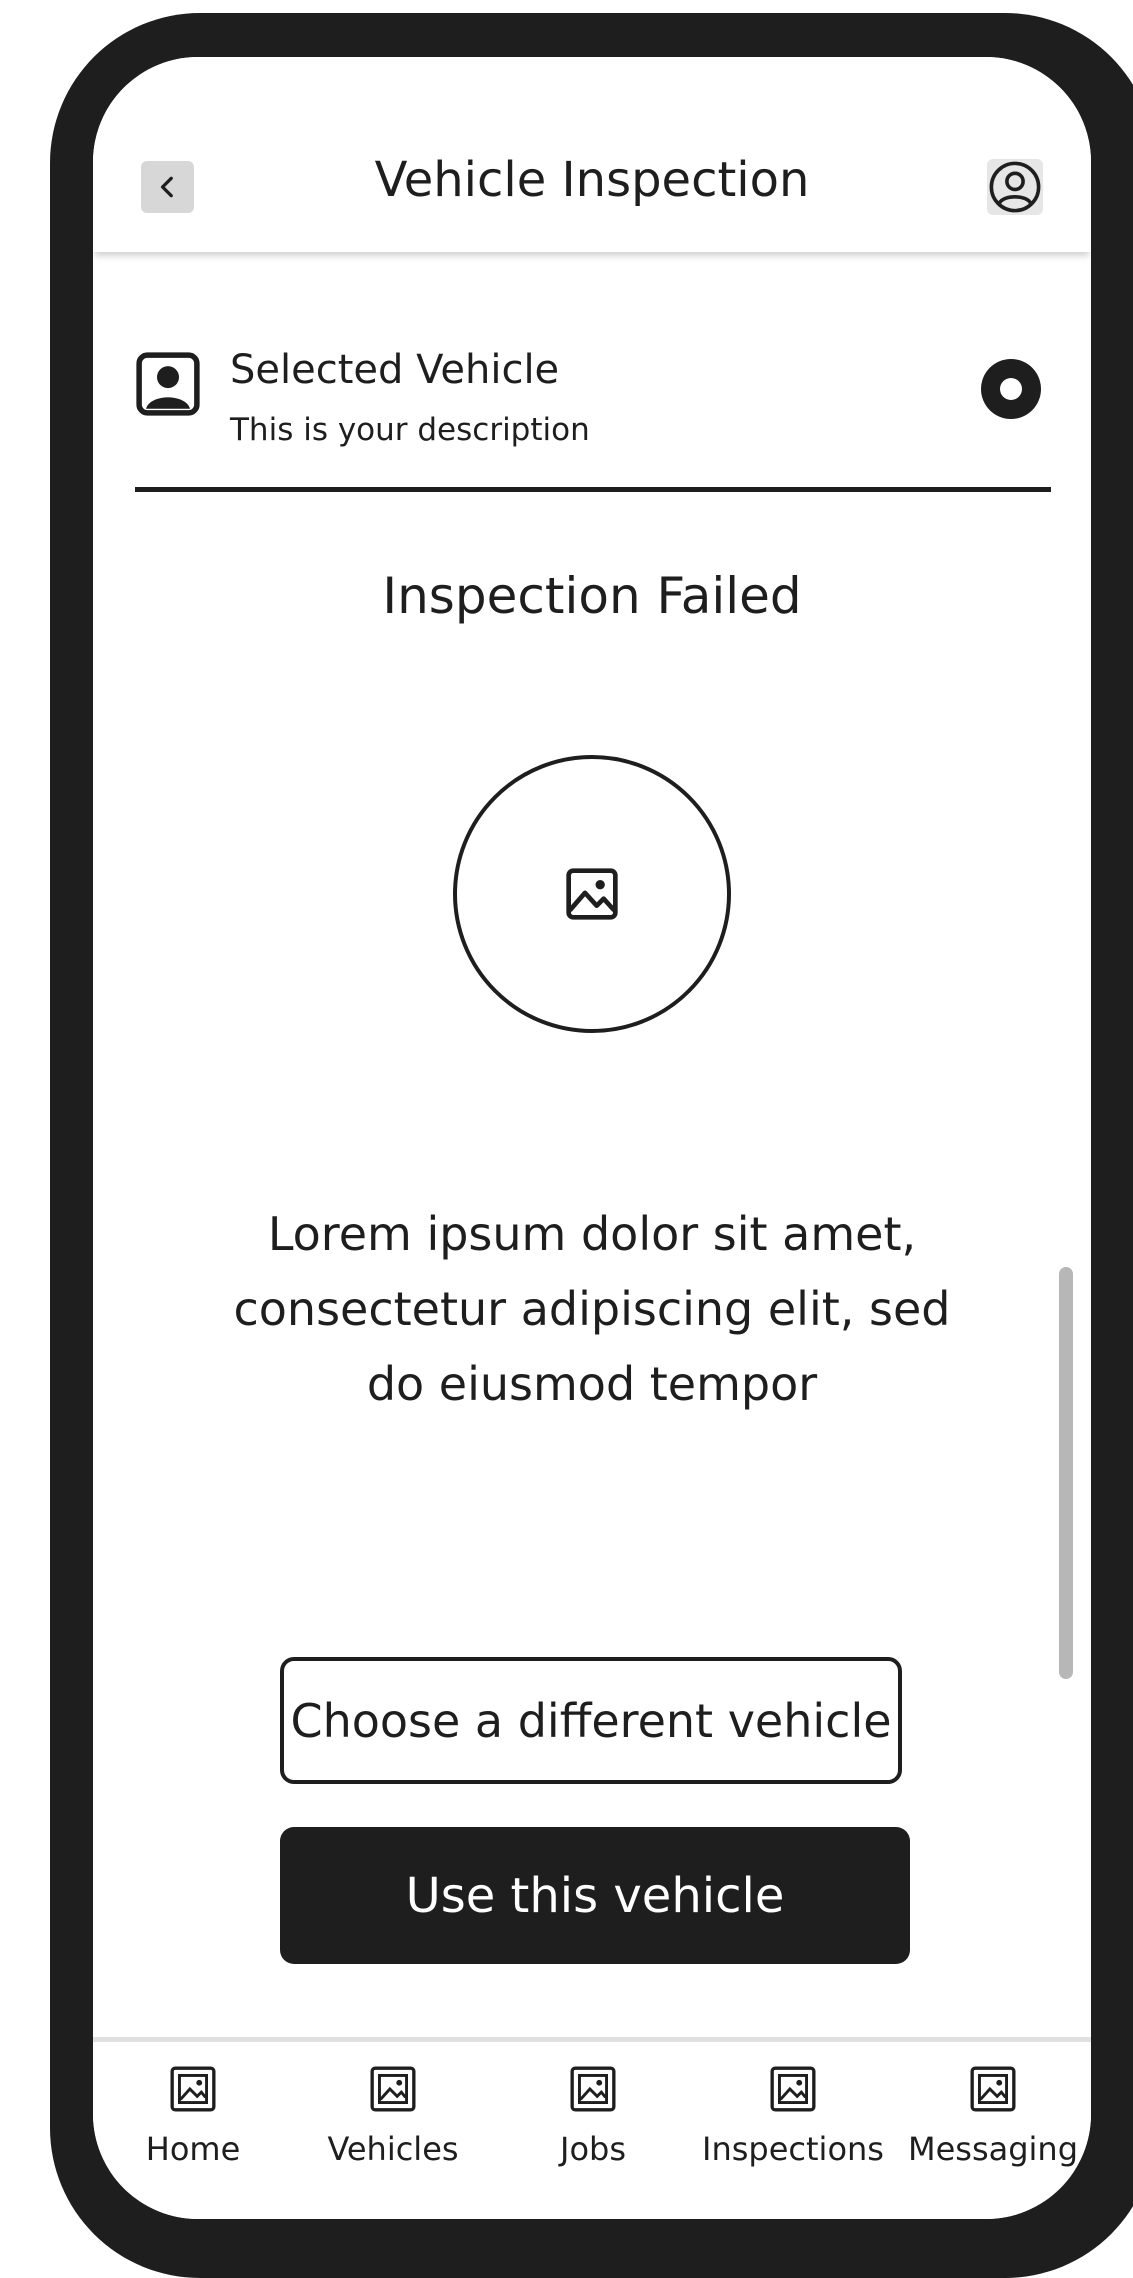 The width and height of the screenshot is (1133, 2278). Describe the element at coordinates (793, 2149) in the screenshot. I see `nav-label-inspections: Inspections` at that location.